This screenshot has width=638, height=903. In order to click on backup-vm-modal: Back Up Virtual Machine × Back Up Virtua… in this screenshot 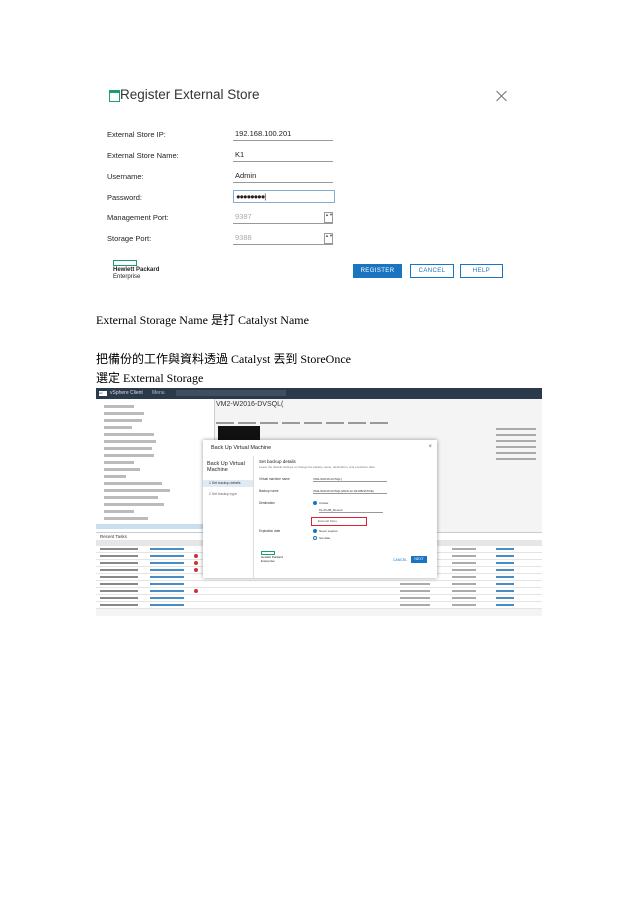, I will do `click(320, 509)`.